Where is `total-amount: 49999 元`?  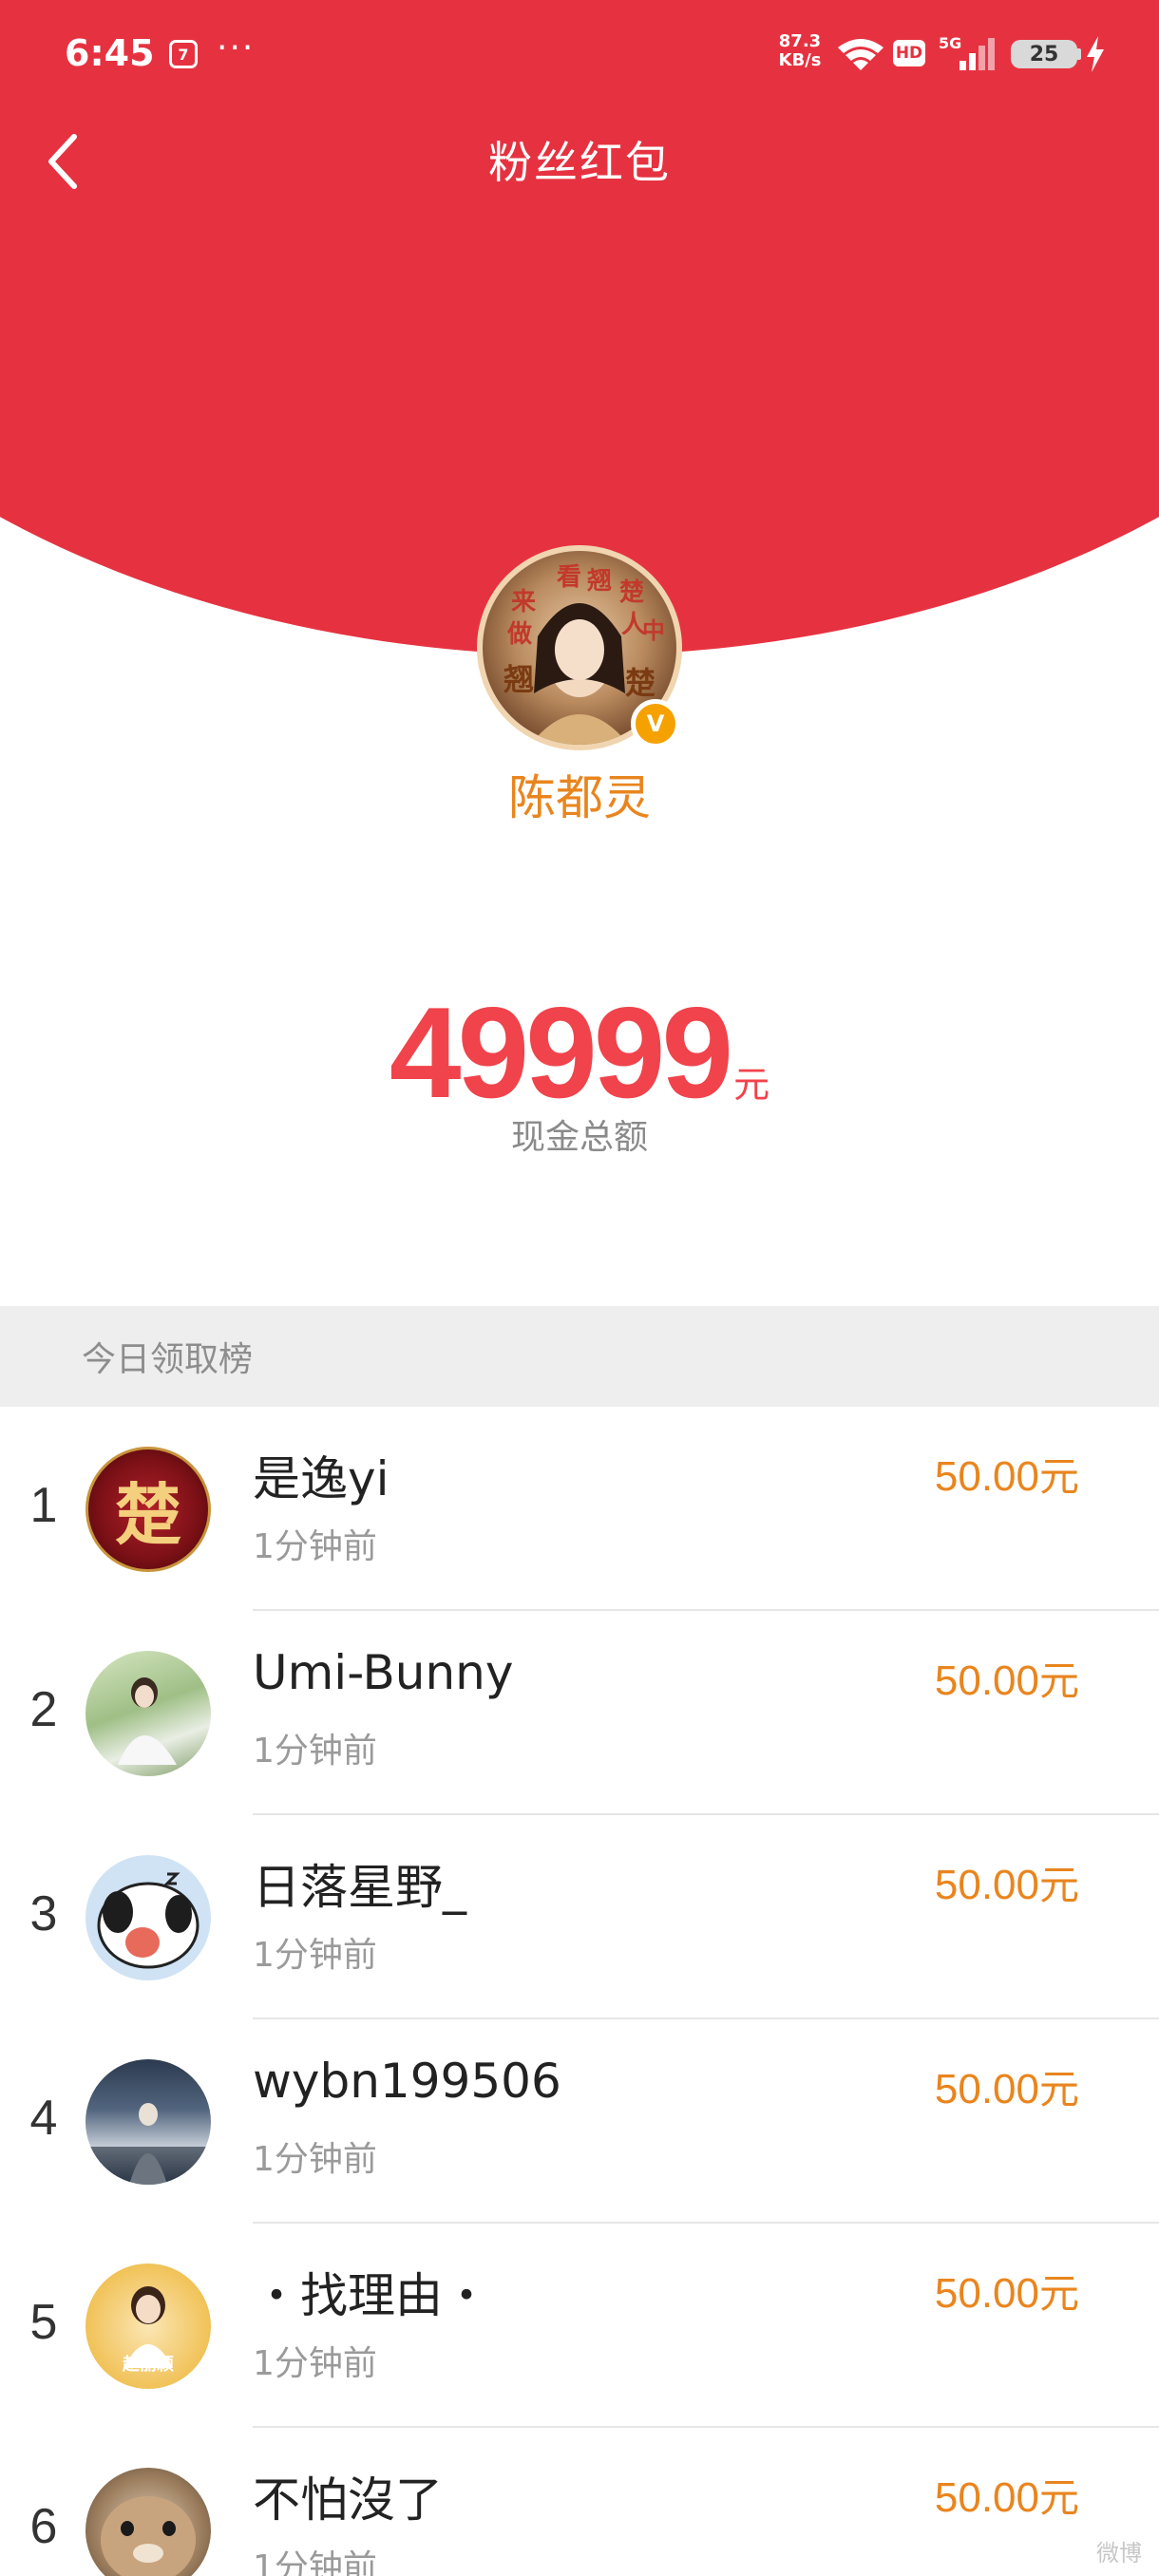
total-amount: 49999 元 is located at coordinates (579, 1052).